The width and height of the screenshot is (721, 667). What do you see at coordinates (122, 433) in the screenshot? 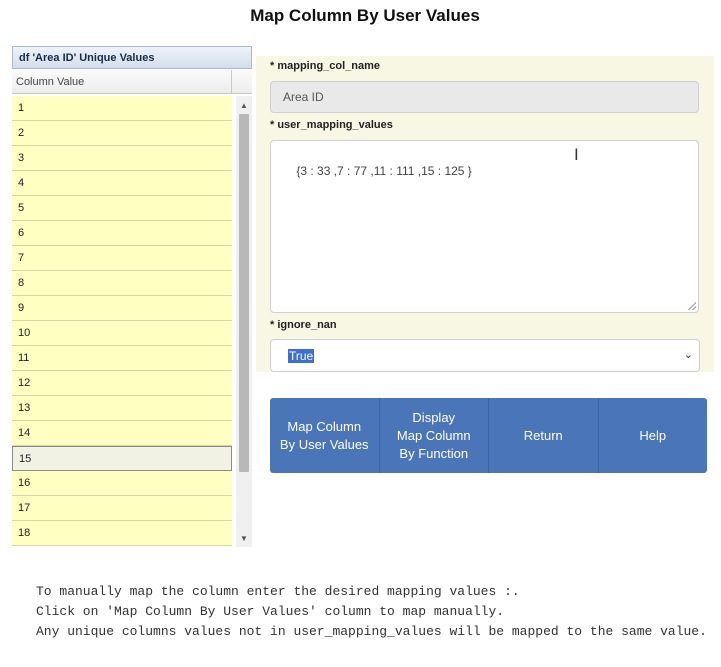
I see `table-row: 14` at bounding box center [122, 433].